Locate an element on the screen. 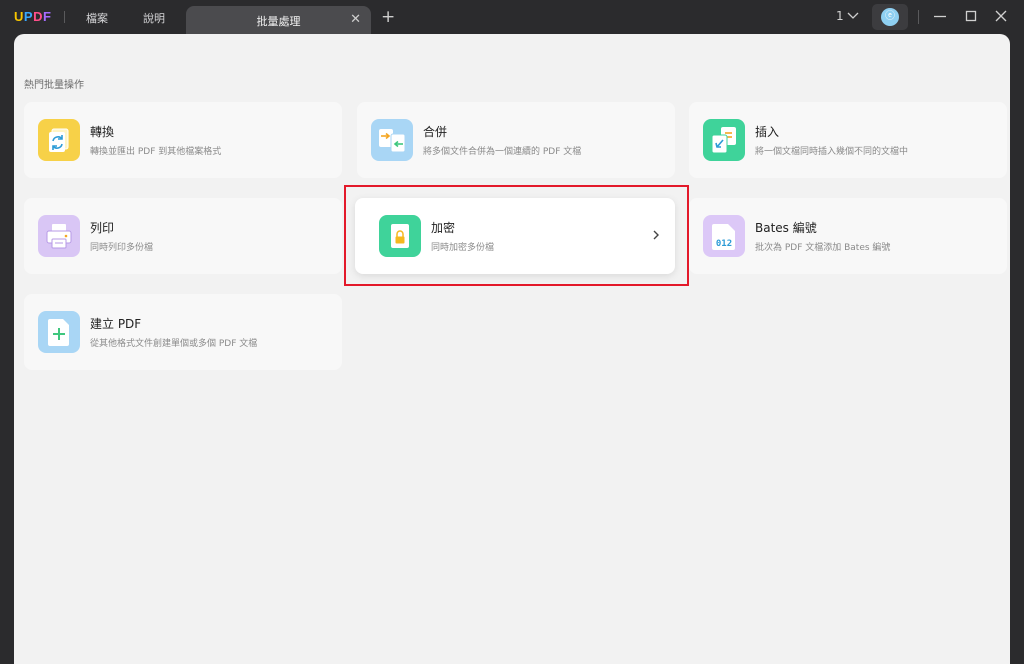  card-create-pdf: 建立 PDF 從其他格式文件創建單個或多個 PDF 文檔 is located at coordinates (183, 332).